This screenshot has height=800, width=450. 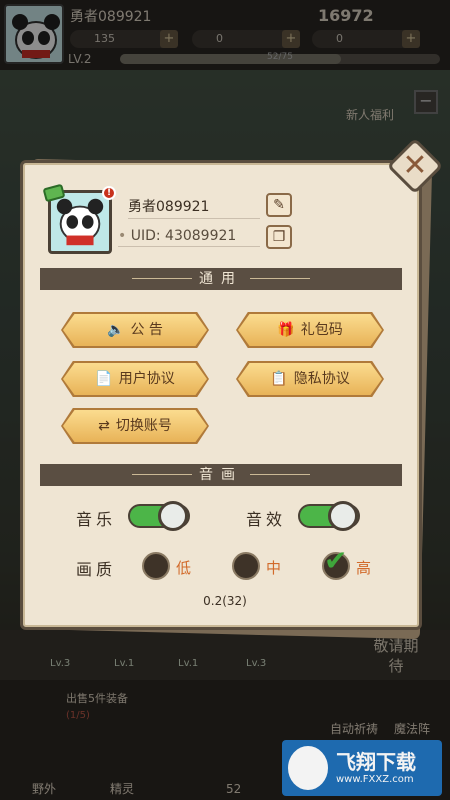 What do you see at coordinates (321, 330) in the screenshot?
I see `gift-code-label: 礼包码` at bounding box center [321, 330].